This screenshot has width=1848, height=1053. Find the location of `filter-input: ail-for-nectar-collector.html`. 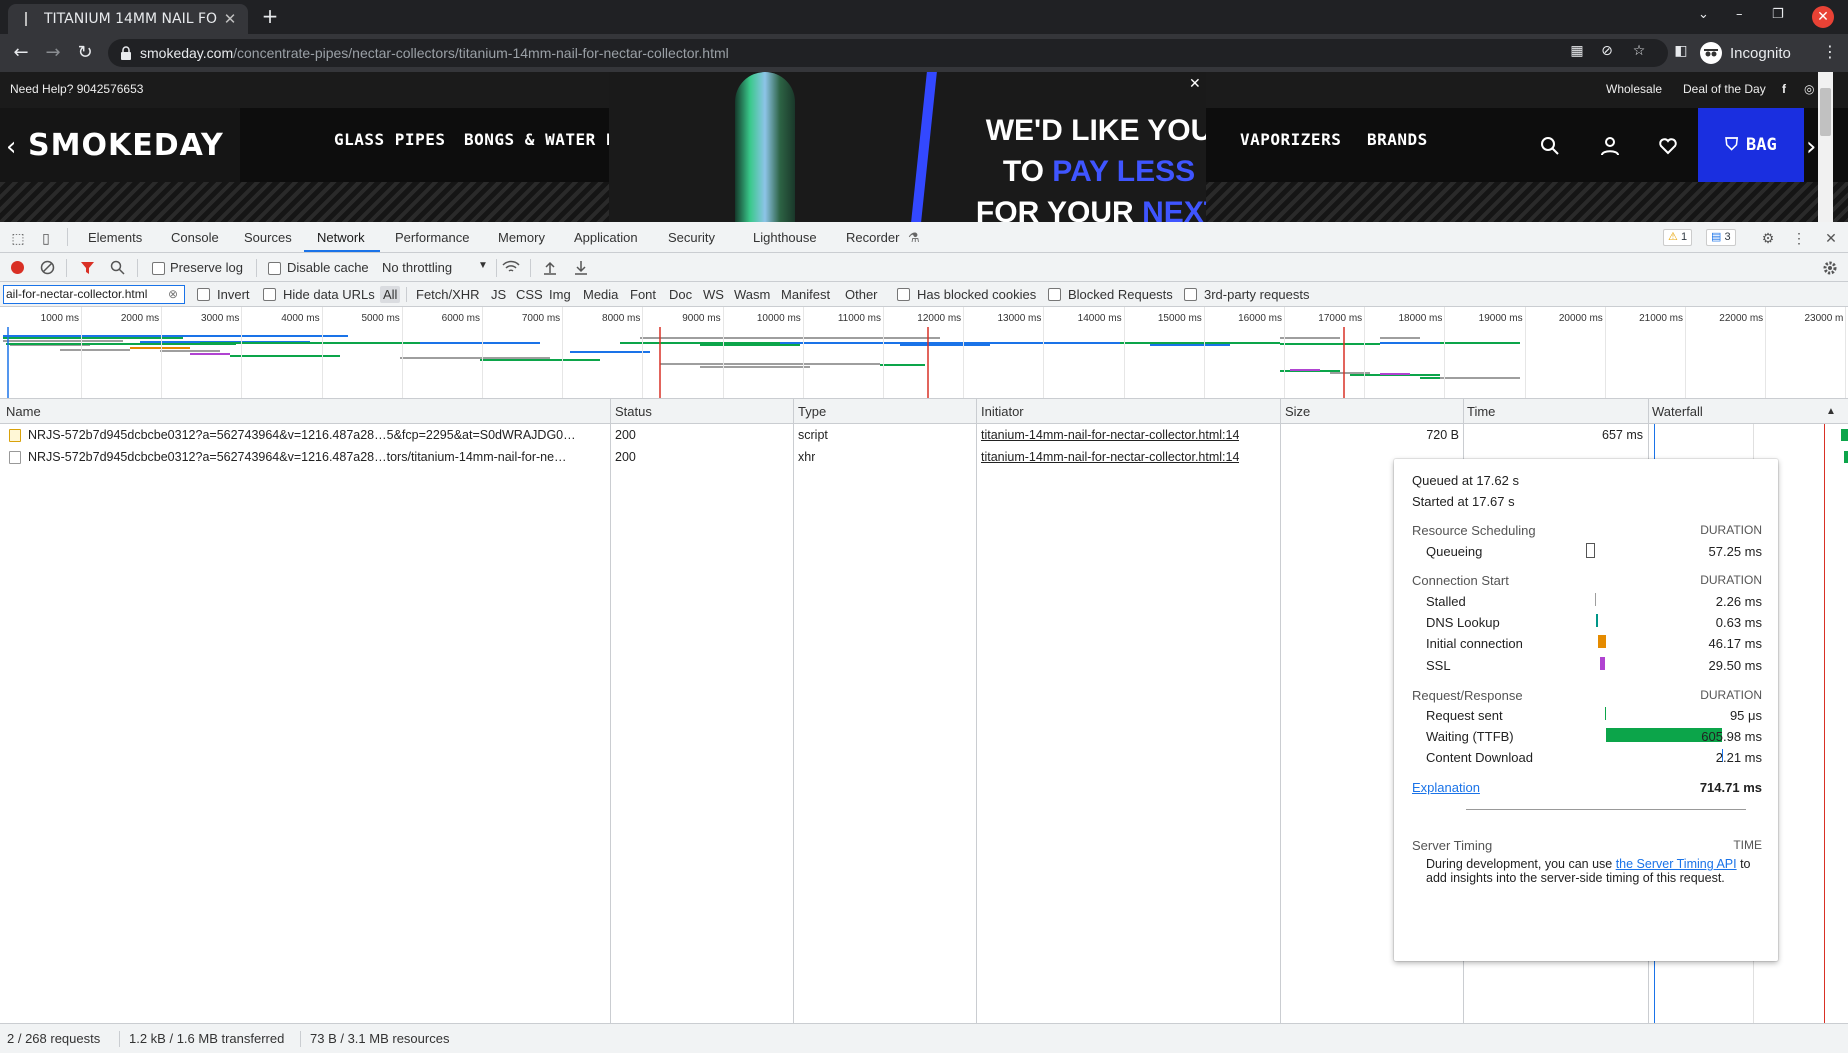

filter-input: ail-for-nectar-collector.html is located at coordinates (94, 294).